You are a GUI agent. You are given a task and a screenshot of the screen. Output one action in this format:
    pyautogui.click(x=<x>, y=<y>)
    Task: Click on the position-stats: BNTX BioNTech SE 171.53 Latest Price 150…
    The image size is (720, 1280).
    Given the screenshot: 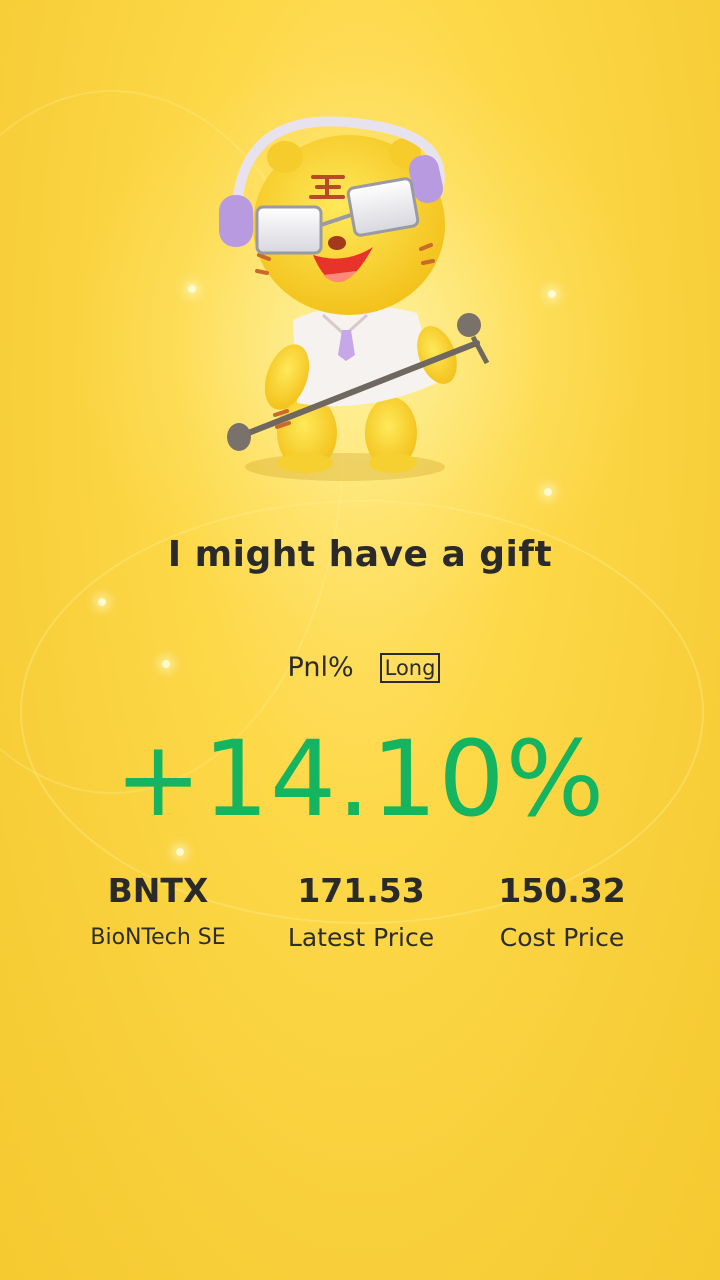 What is the action you would take?
    pyautogui.click(x=360, y=943)
    